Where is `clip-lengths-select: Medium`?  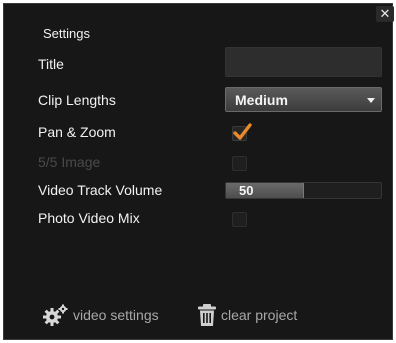
clip-lengths-select: Medium is located at coordinates (303, 99).